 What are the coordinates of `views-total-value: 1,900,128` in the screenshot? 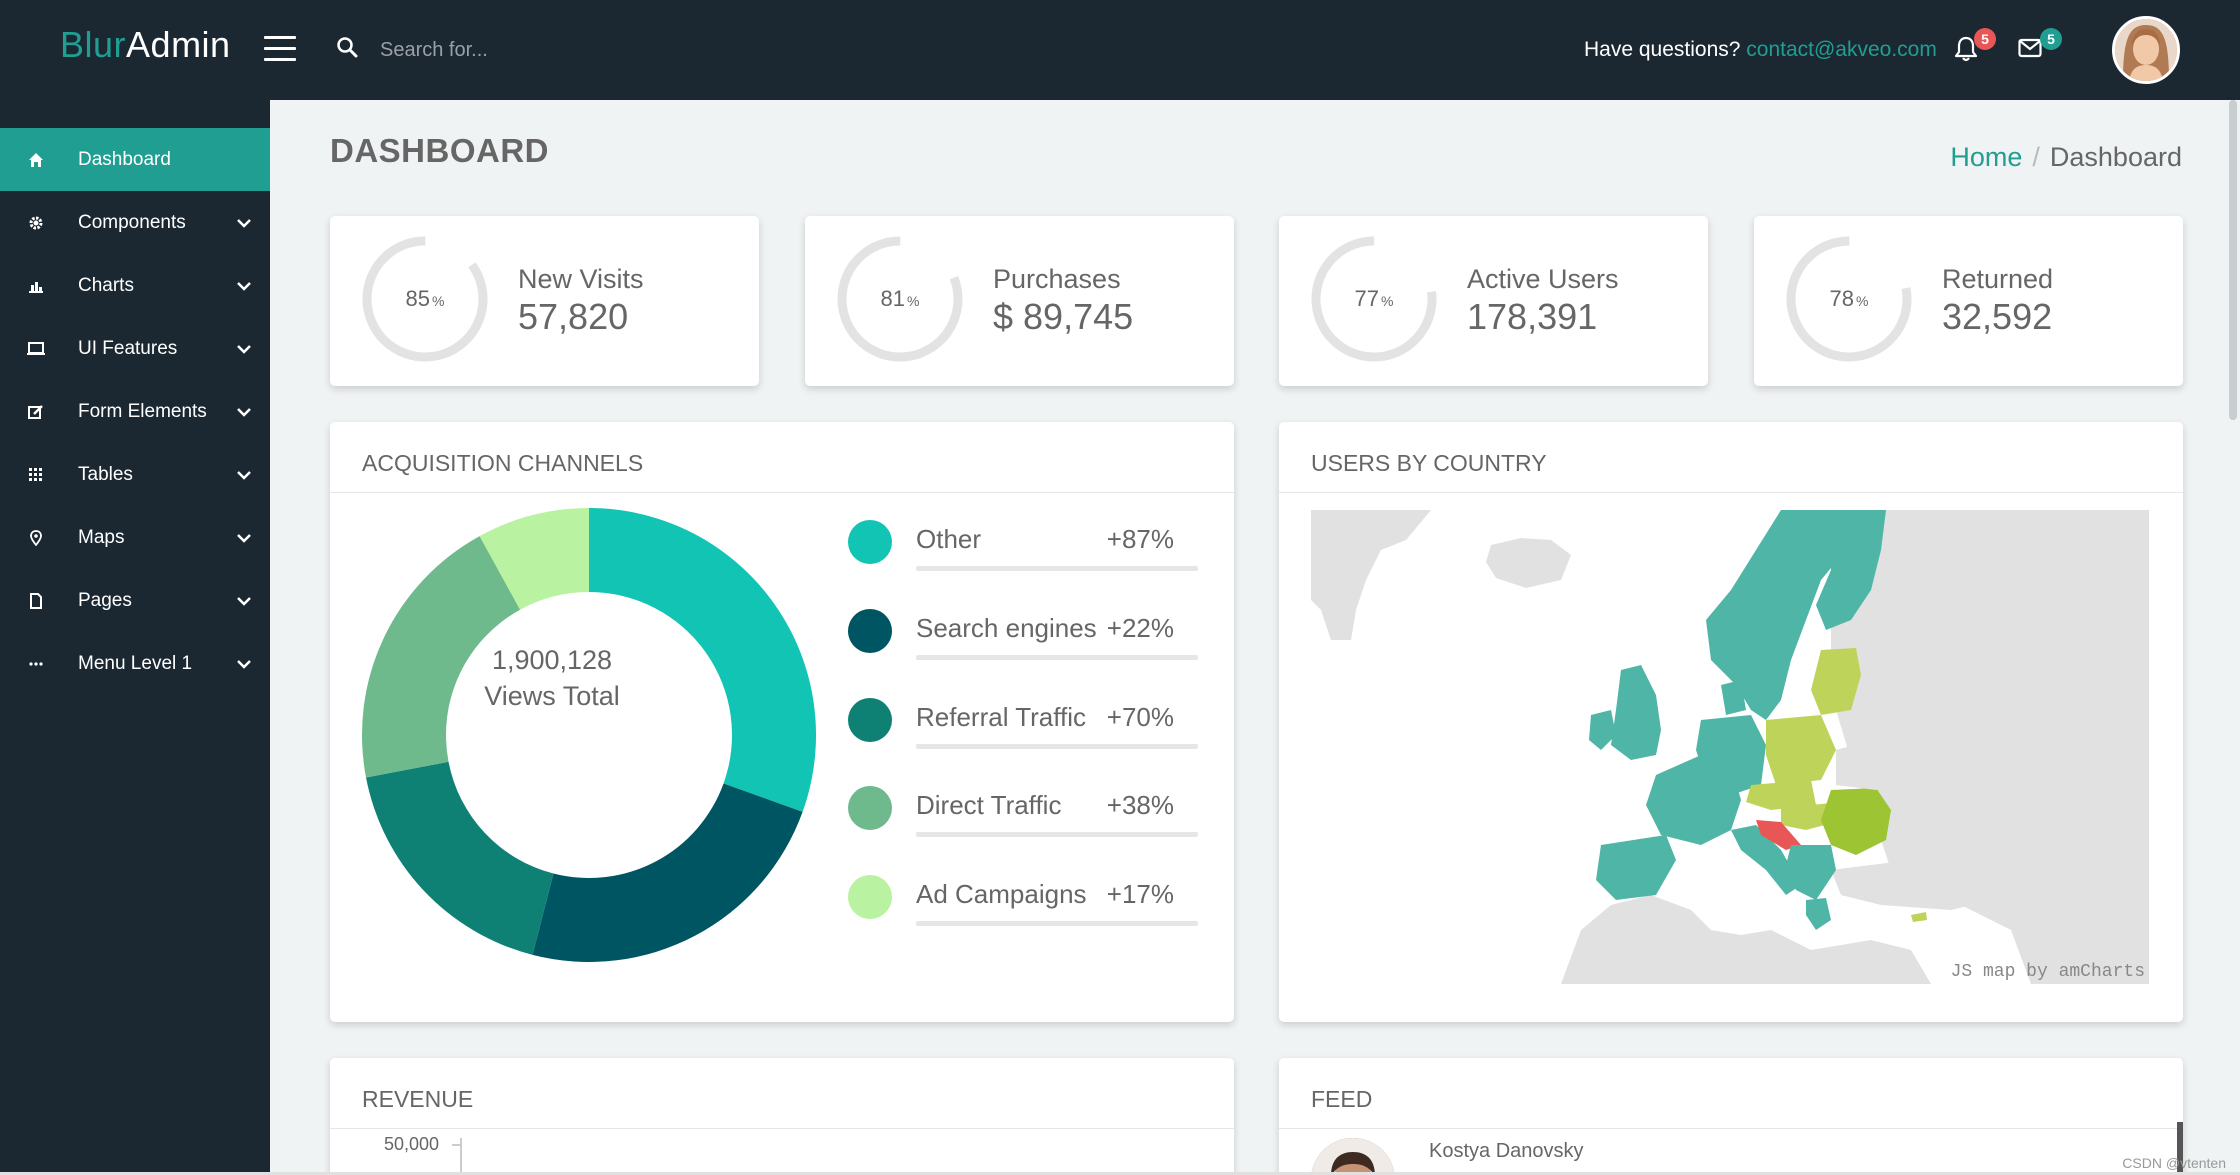 It's located at (552, 660).